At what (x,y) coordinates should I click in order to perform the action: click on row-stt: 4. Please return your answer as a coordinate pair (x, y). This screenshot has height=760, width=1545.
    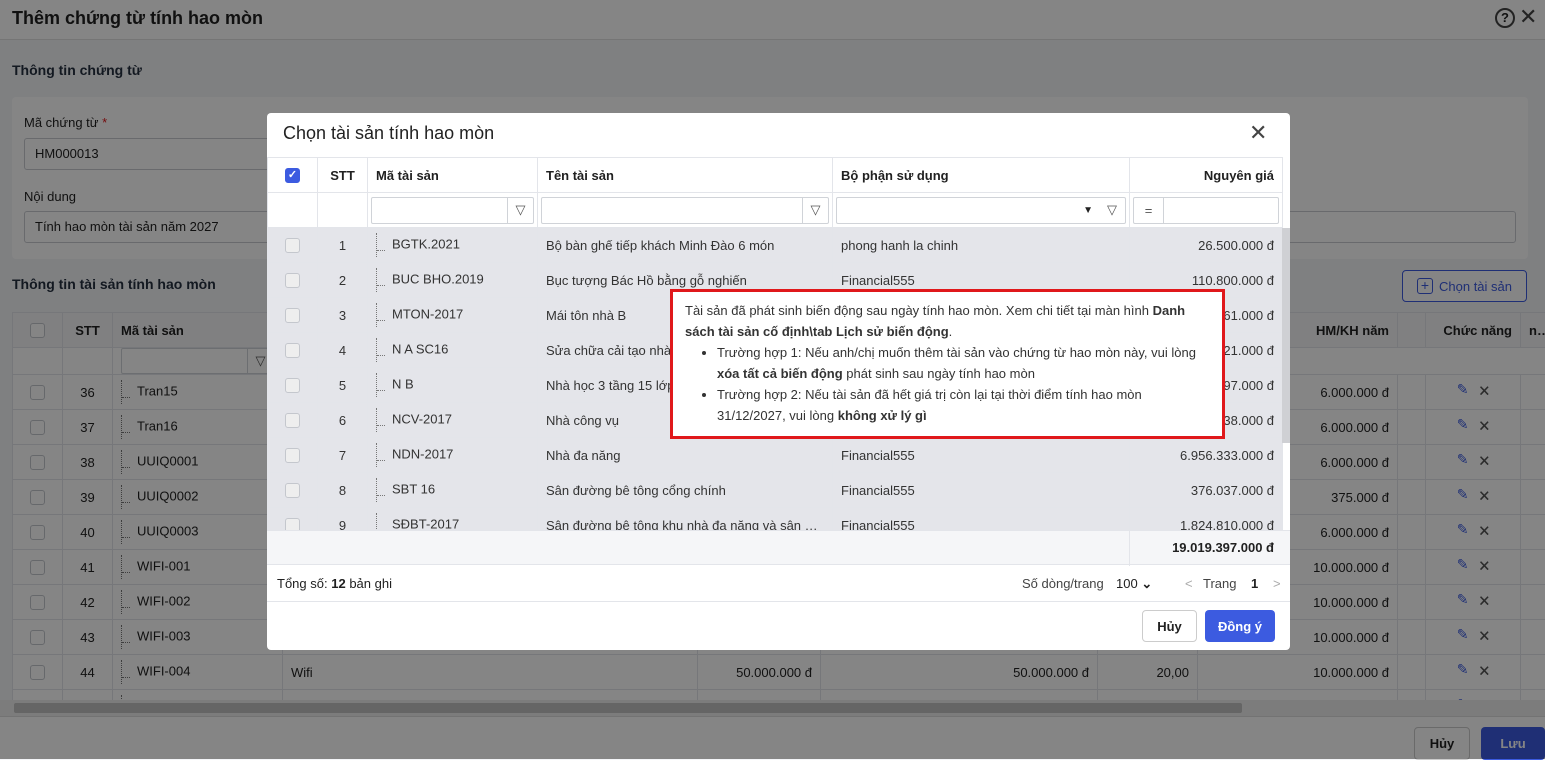
    Looking at the image, I should click on (343, 350).